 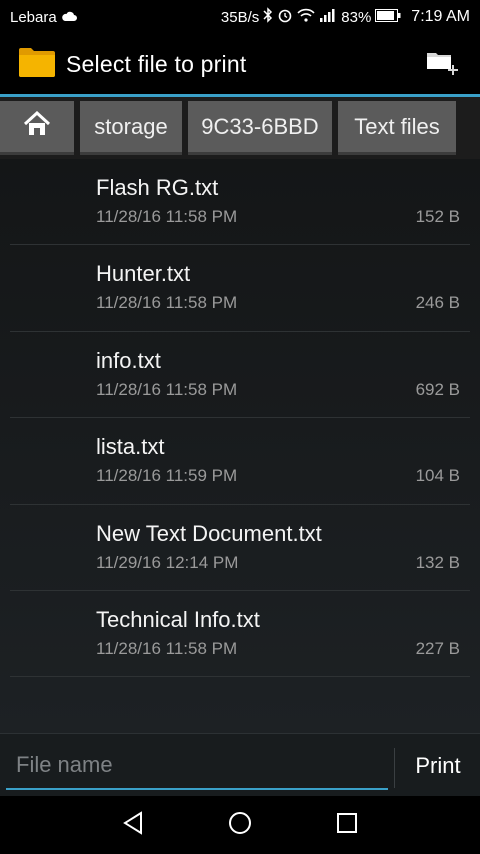 I want to click on network-speed: 35B/s, so click(x=240, y=17).